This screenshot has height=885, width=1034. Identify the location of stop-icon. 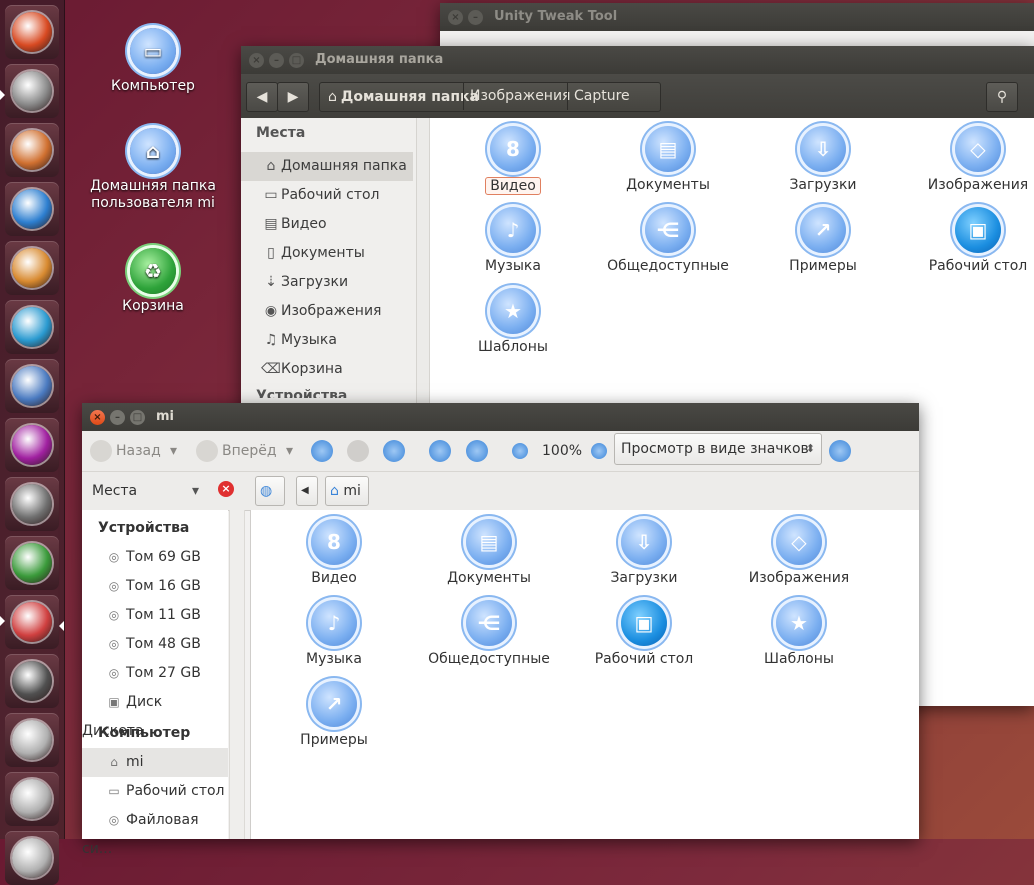
(358, 451).